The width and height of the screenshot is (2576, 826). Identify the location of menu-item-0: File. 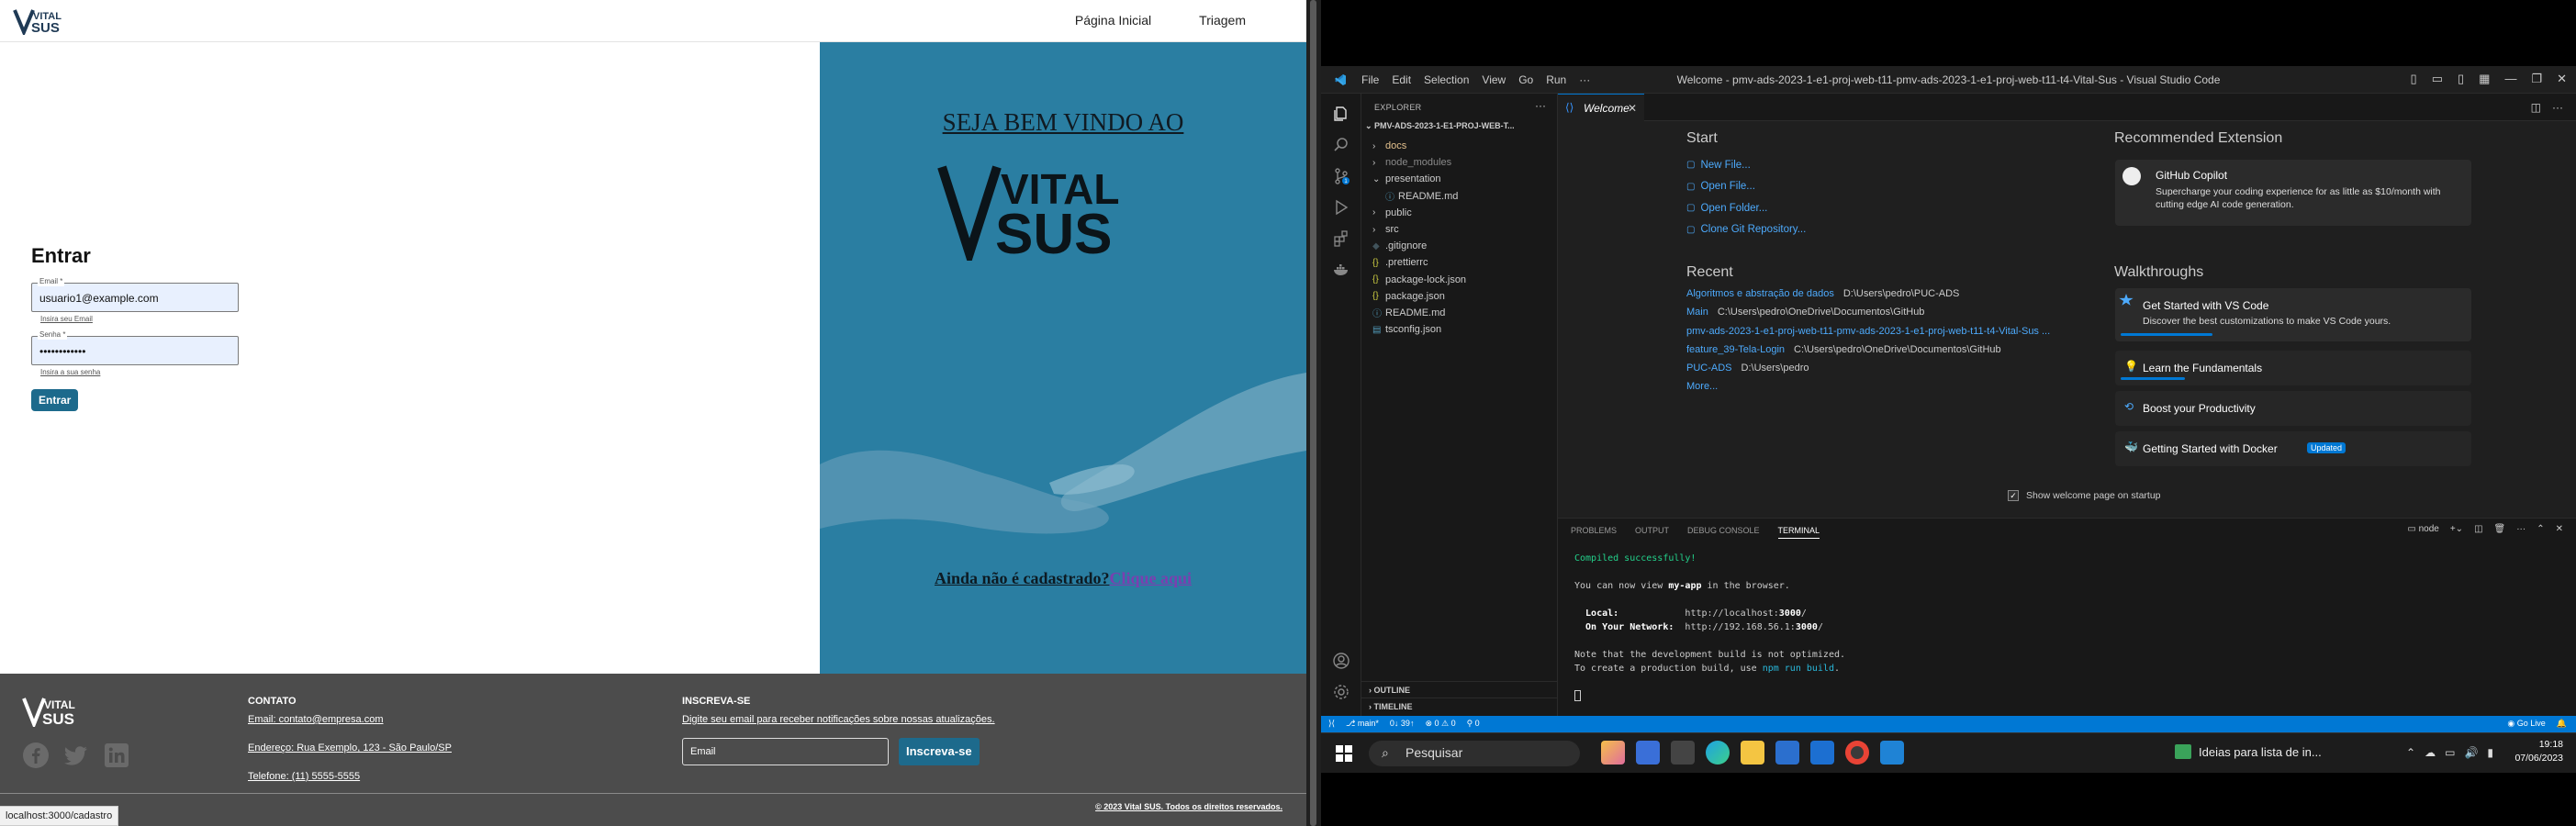
(1370, 80).